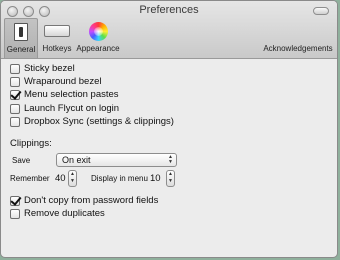  Describe the element at coordinates (21, 32) in the screenshot. I see `general-switch-icon` at that location.